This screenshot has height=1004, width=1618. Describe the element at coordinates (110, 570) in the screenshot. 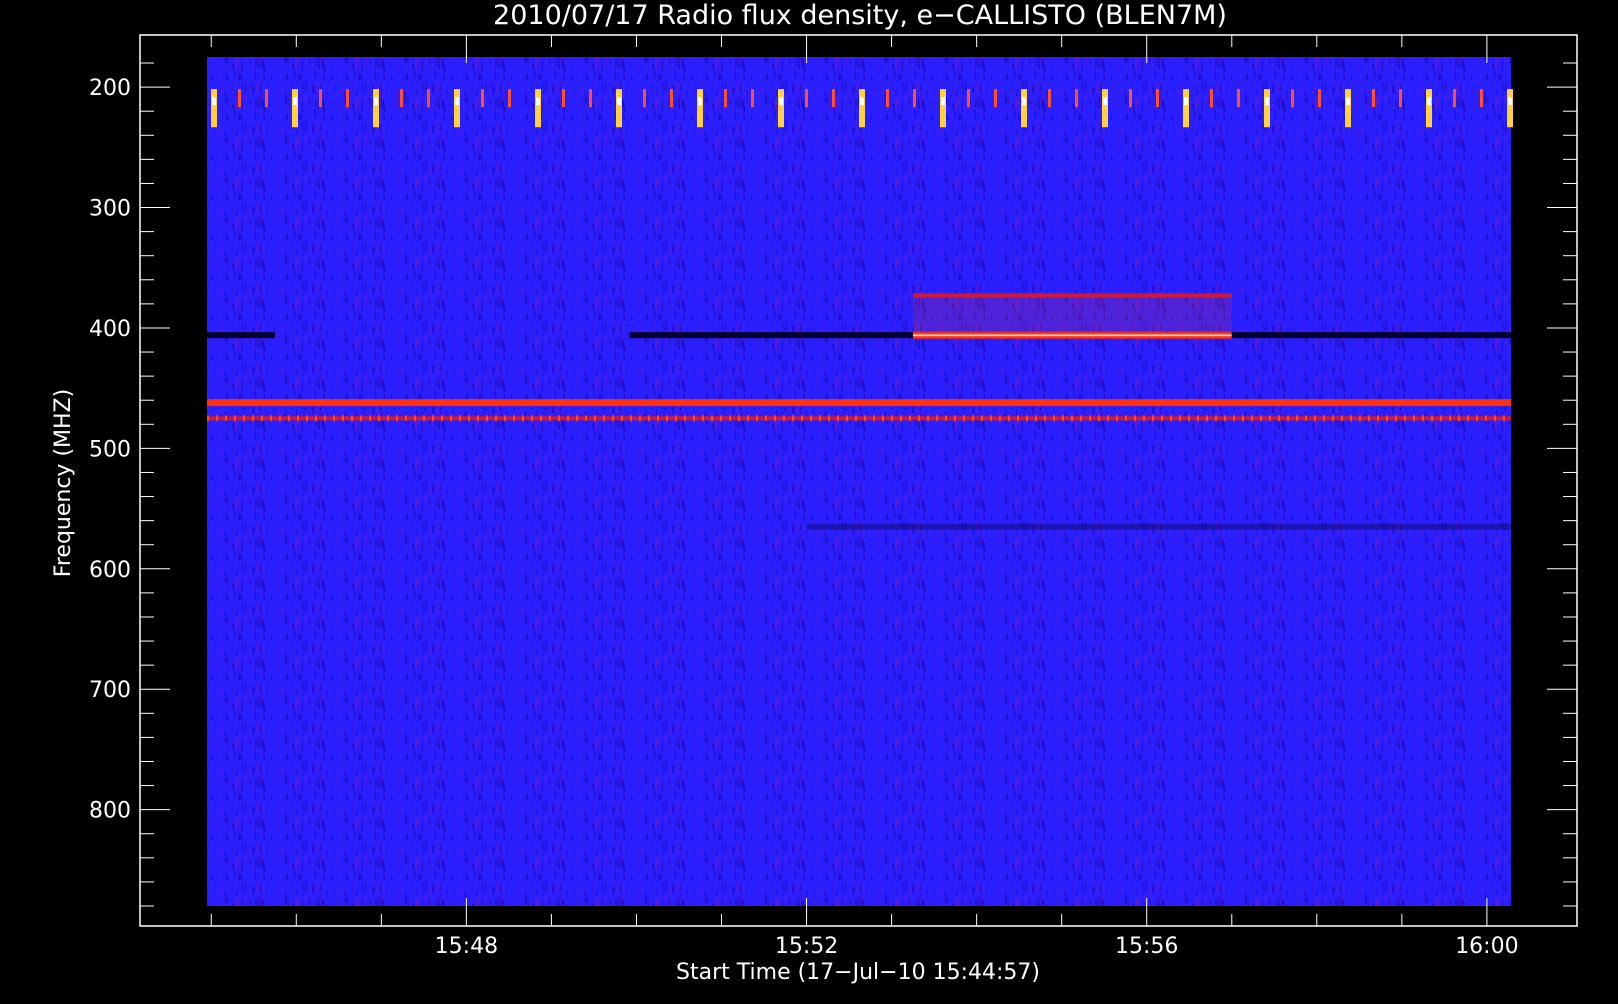

I see `y-tick-label: 600` at that location.